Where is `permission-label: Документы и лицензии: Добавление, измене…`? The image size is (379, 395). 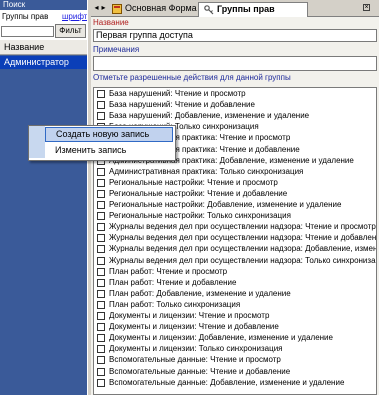 permission-label: Документы и лицензии: Добавление, измене… is located at coordinates (221, 338).